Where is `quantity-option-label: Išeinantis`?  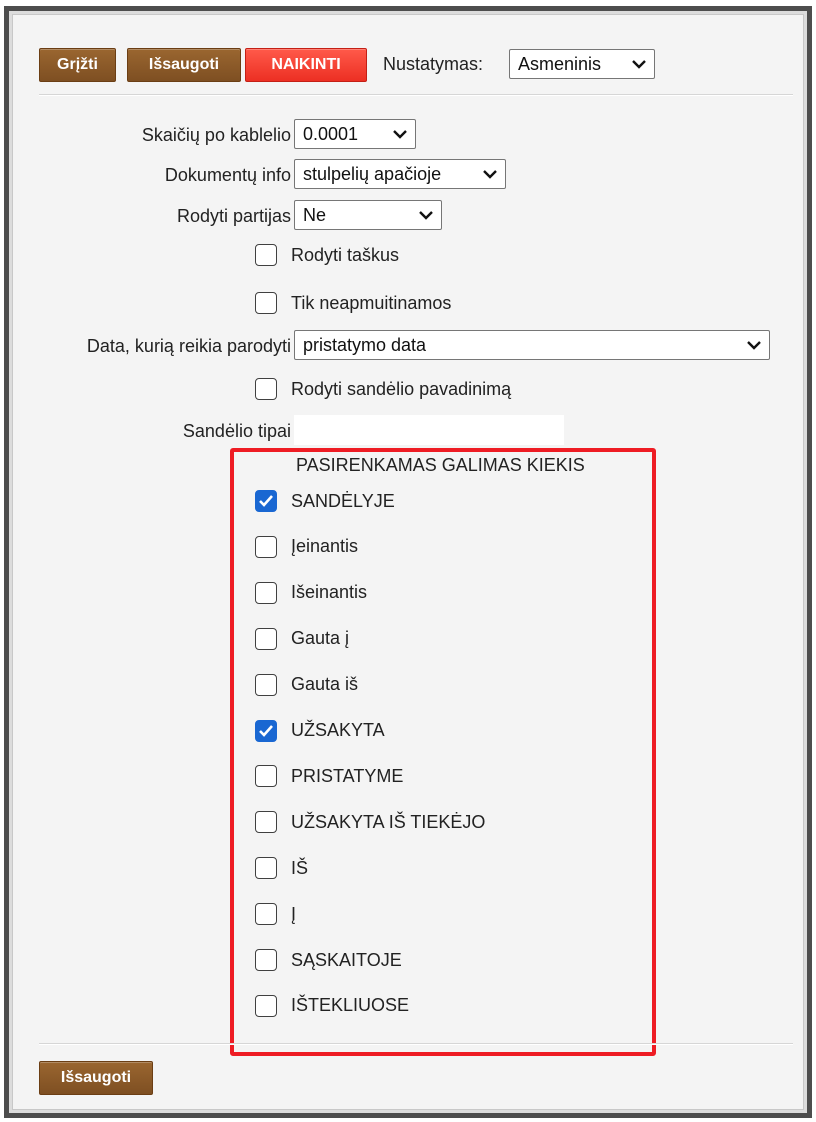
quantity-option-label: Išeinantis is located at coordinates (329, 592).